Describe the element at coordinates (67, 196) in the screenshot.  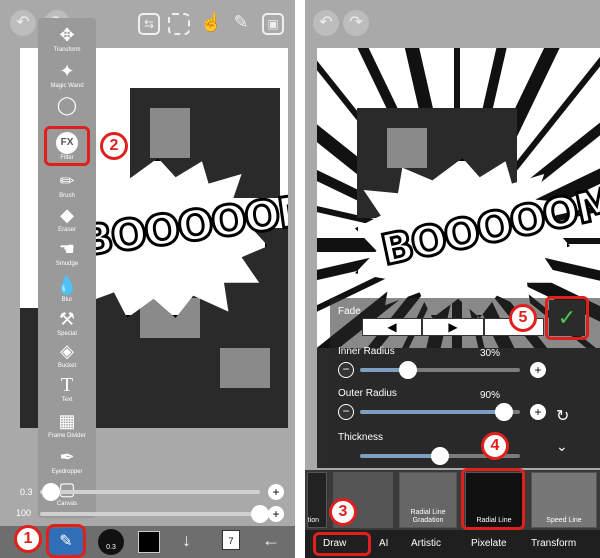
I see `tool-label: Brush` at that location.